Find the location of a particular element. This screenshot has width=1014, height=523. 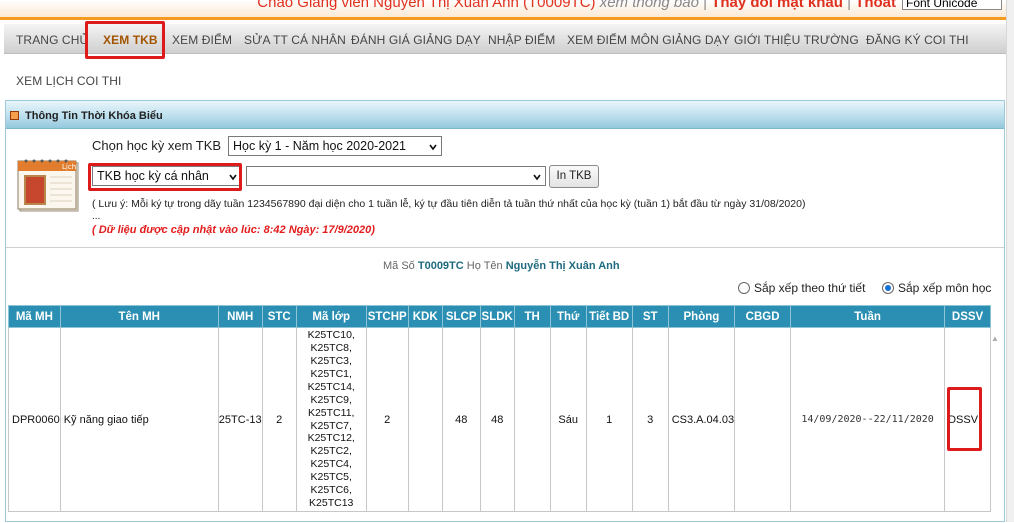

cell-weeks: 14/09/2020--22/11/2020 is located at coordinates (868, 419).